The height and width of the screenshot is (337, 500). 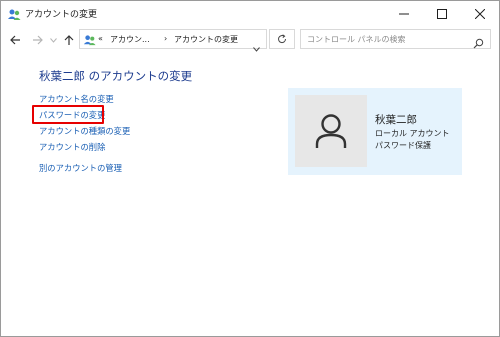 I want to click on search-placeholder: コントロール パネルの検索, so click(x=356, y=39).